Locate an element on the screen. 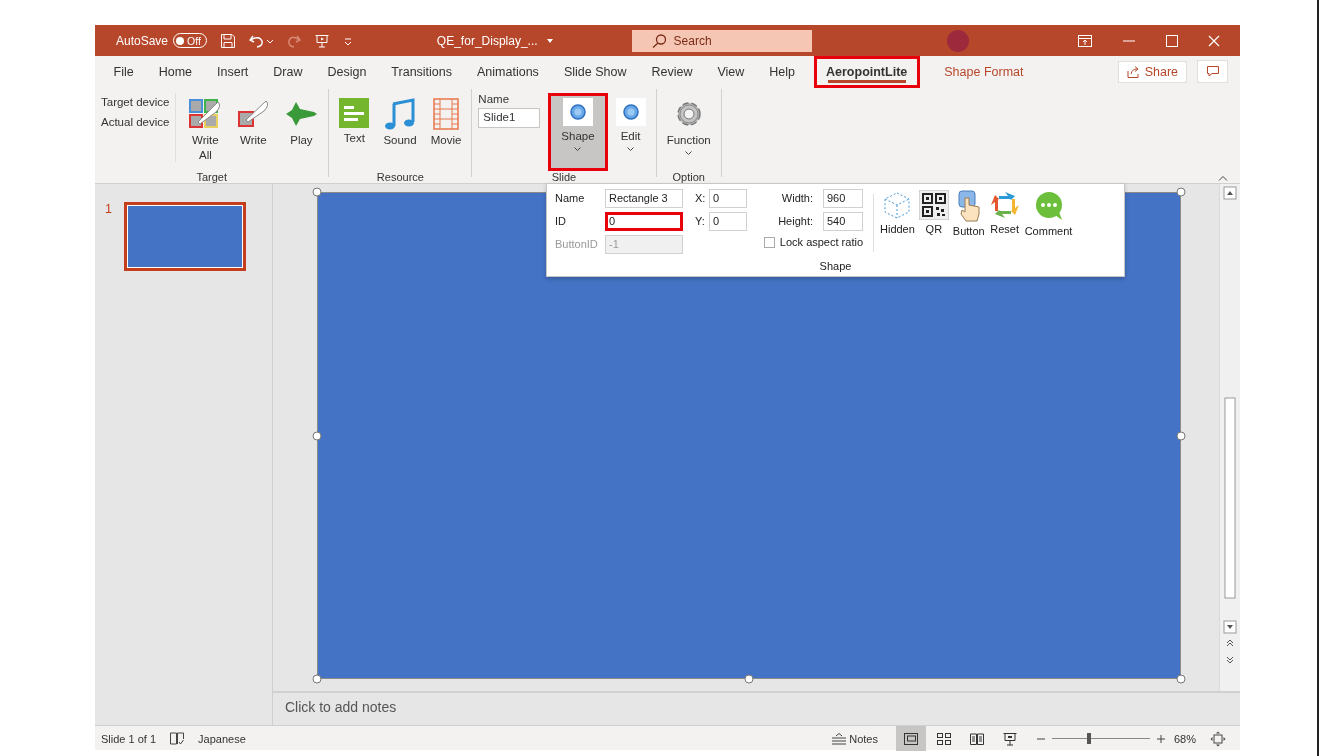 This screenshot has height=756, width=1319. ribbon-button: Write All is located at coordinates (205, 132).